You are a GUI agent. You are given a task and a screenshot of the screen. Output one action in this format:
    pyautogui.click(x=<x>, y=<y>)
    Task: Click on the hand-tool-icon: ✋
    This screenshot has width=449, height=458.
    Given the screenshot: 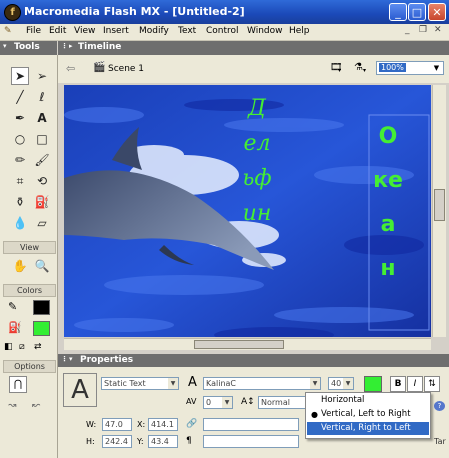 What is the action you would take?
    pyautogui.click(x=20, y=266)
    